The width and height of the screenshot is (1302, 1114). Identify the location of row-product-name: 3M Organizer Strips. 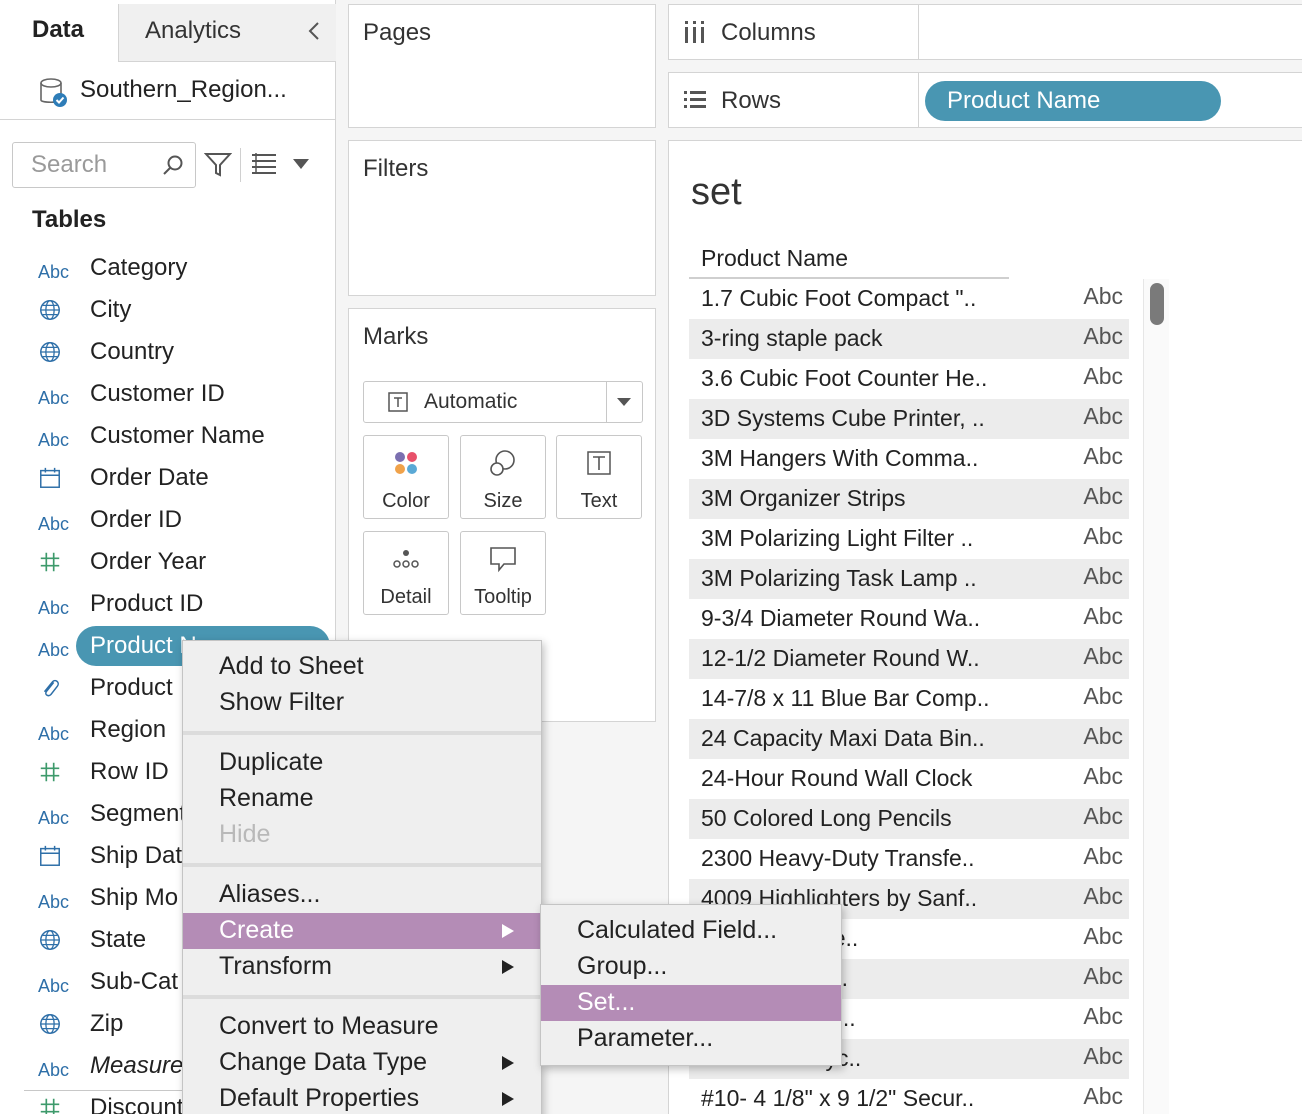
(803, 498).